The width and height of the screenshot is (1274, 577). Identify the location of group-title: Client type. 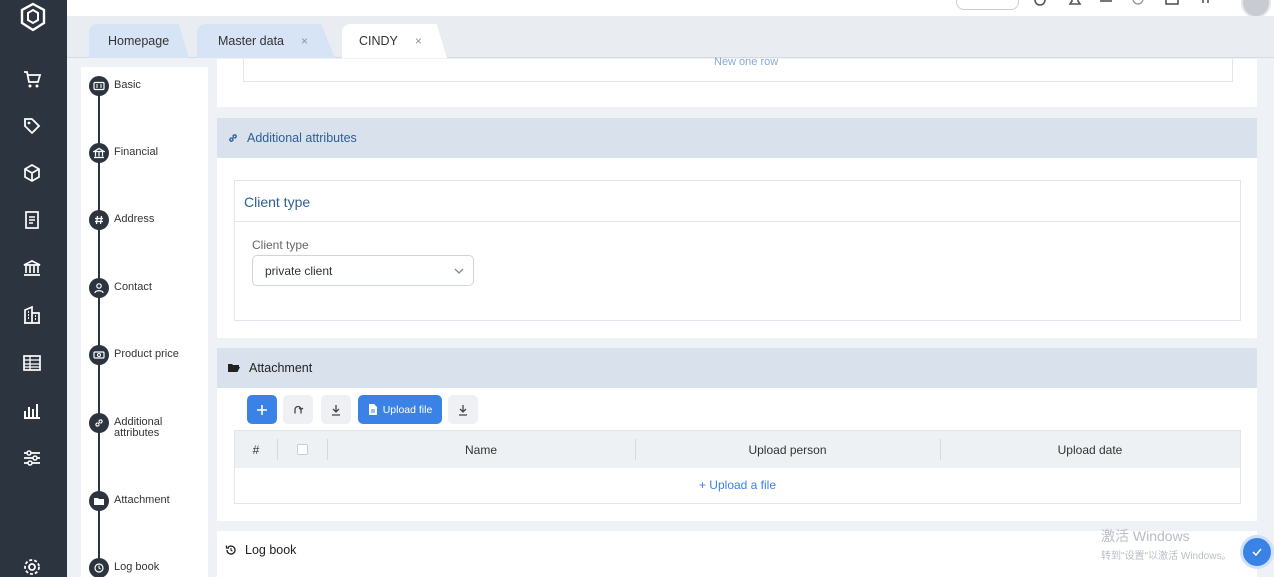
(277, 202).